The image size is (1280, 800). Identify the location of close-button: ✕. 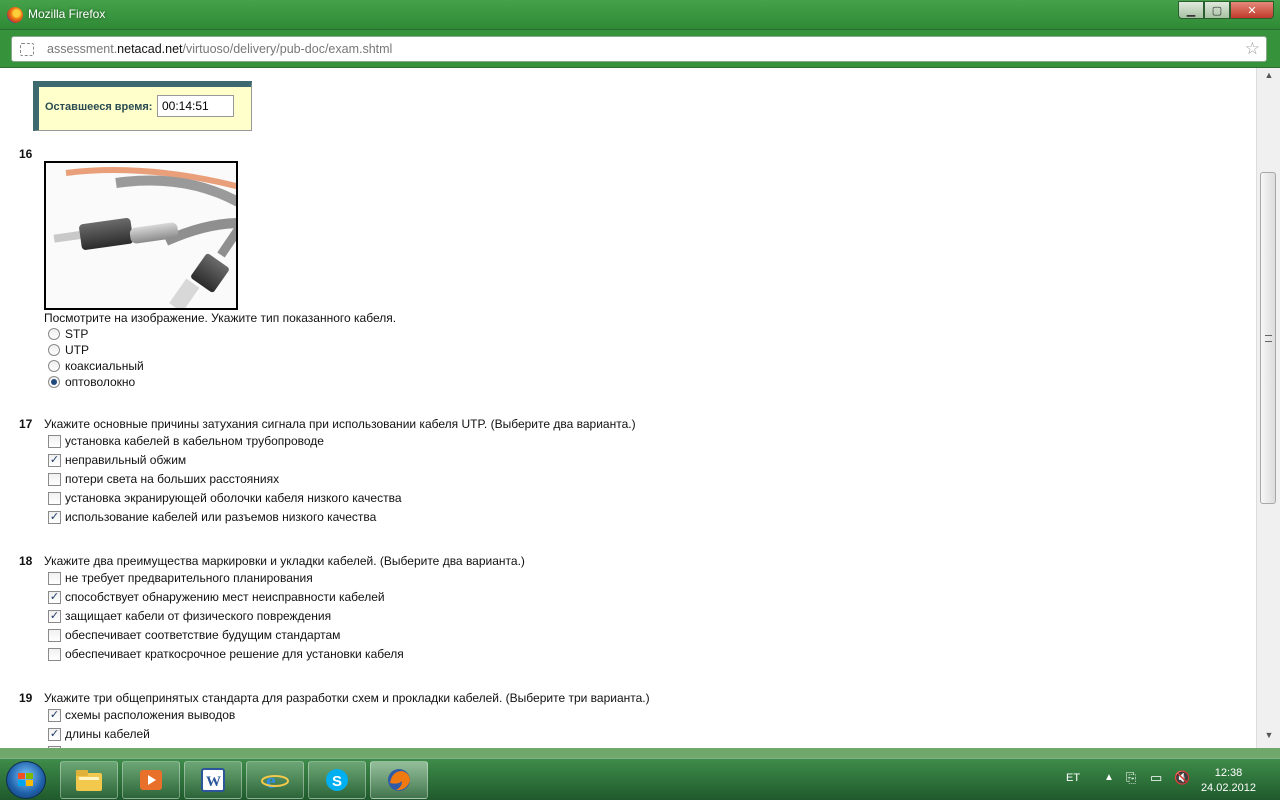
(1252, 10).